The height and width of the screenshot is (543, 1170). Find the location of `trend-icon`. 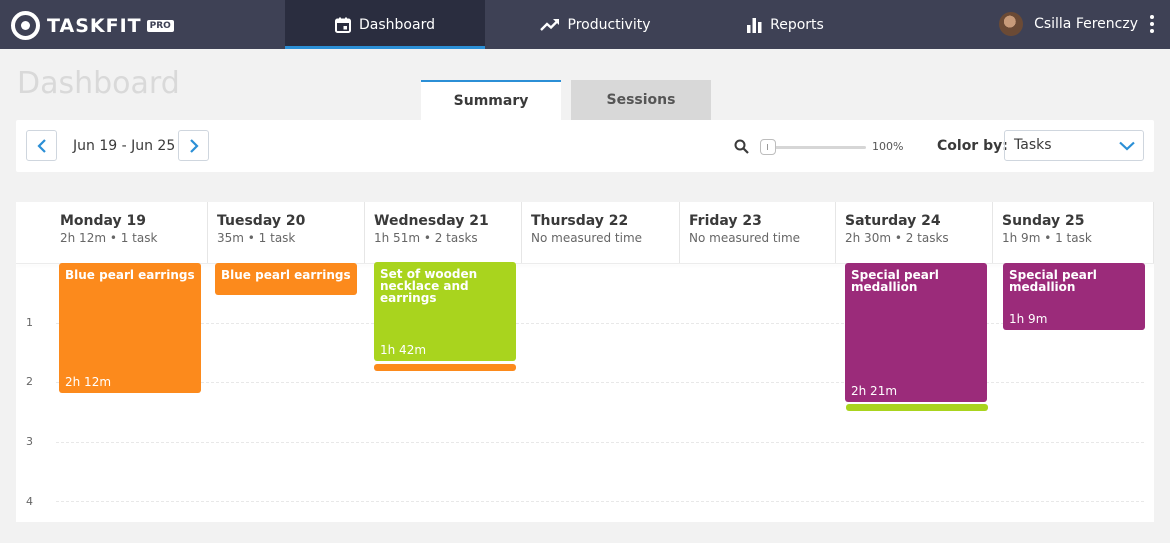

trend-icon is located at coordinates (549, 25).